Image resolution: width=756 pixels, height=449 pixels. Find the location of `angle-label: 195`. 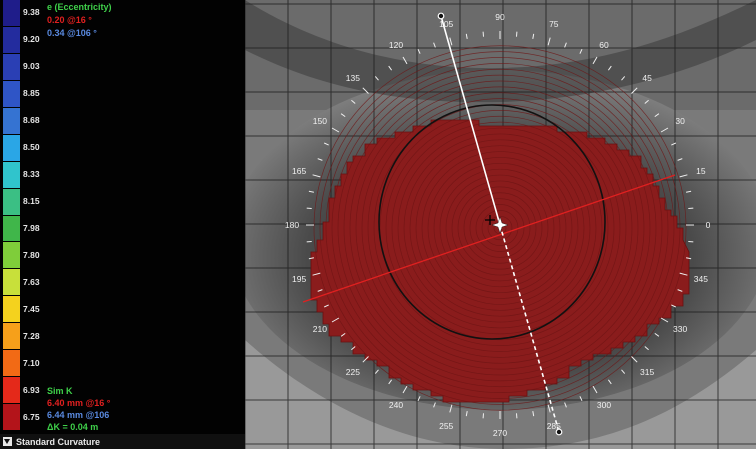

angle-label: 195 is located at coordinates (299, 279).